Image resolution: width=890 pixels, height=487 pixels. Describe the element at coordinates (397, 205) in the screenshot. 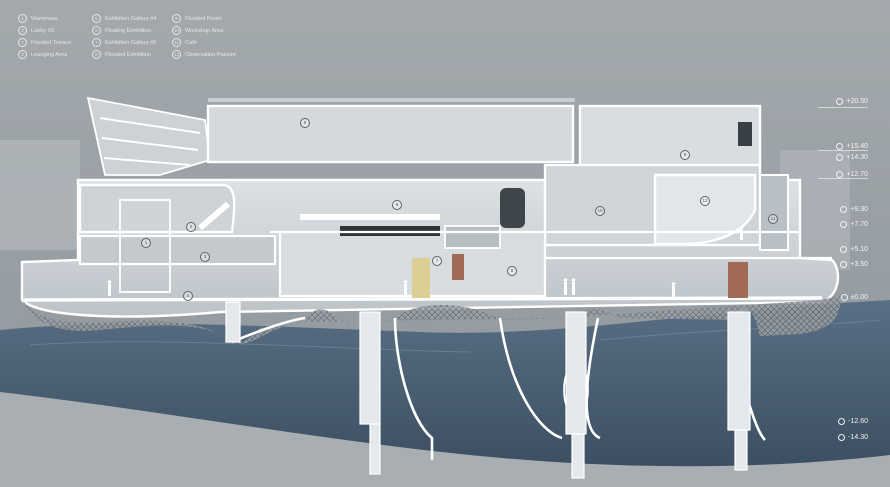

I see `room-marker: 6` at that location.